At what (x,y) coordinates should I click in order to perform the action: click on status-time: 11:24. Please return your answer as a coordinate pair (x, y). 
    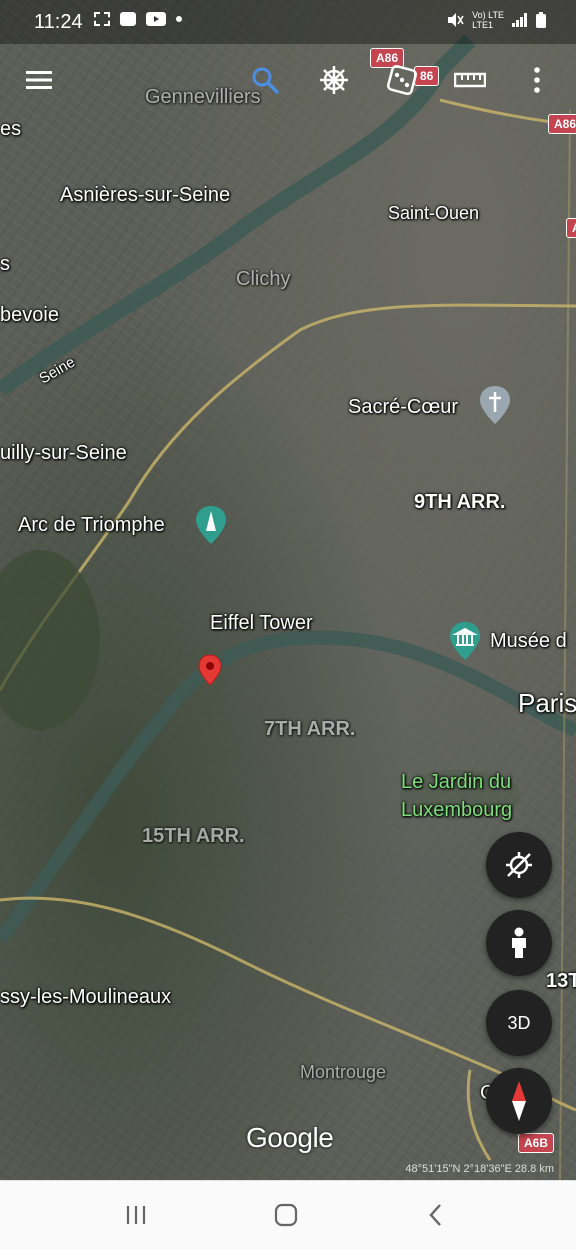
    Looking at the image, I should click on (58, 22).